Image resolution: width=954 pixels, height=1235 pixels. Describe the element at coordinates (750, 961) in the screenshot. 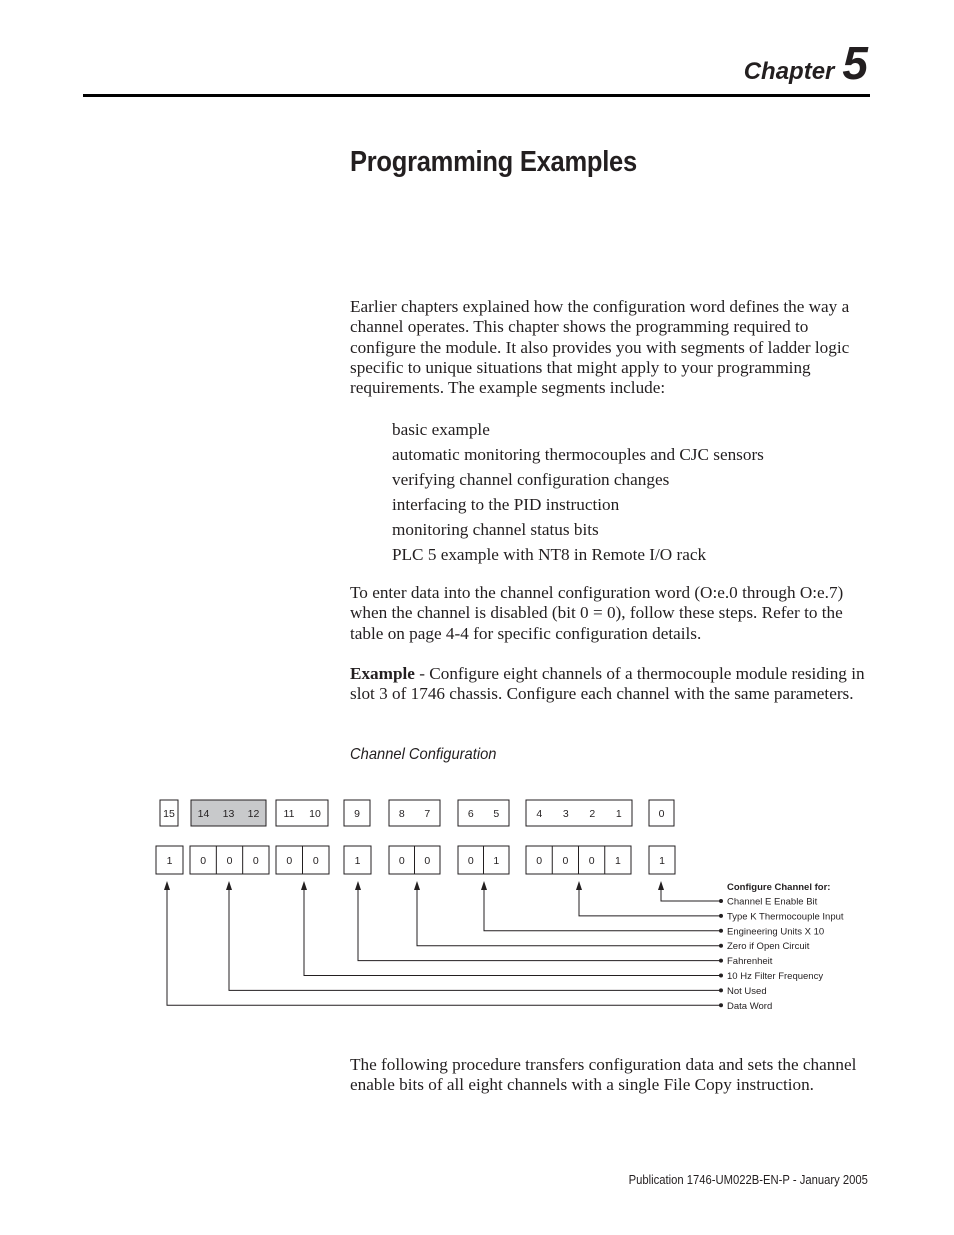

I see `legend-item: Fahrenheit` at that location.